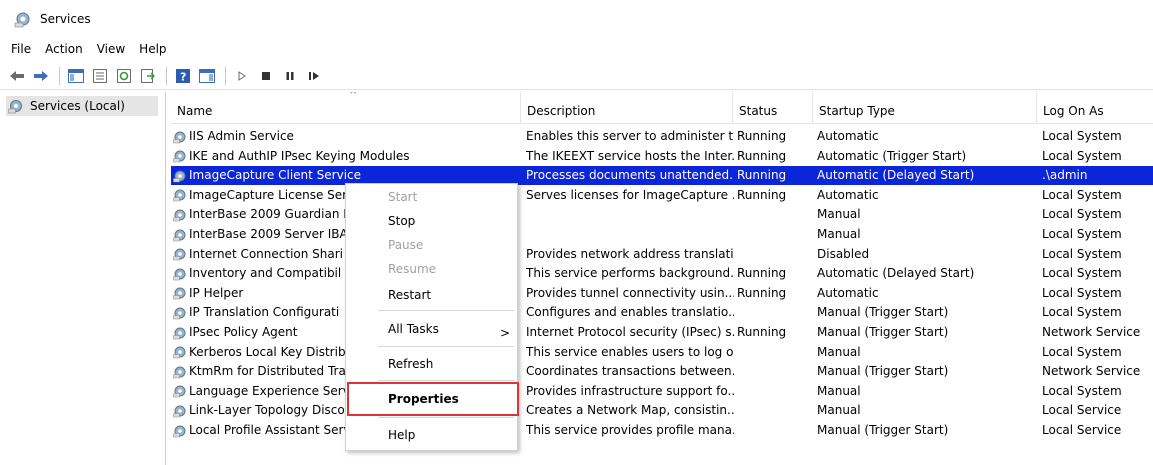  What do you see at coordinates (272, 234) in the screenshot?
I see `service-name: InterBase 2009 Server IBAE` at bounding box center [272, 234].